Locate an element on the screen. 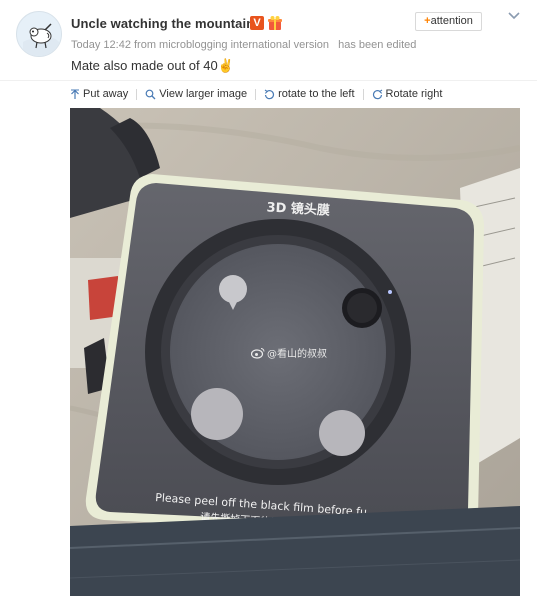  rotate-left-label: rotate to the left is located at coordinates (316, 94).